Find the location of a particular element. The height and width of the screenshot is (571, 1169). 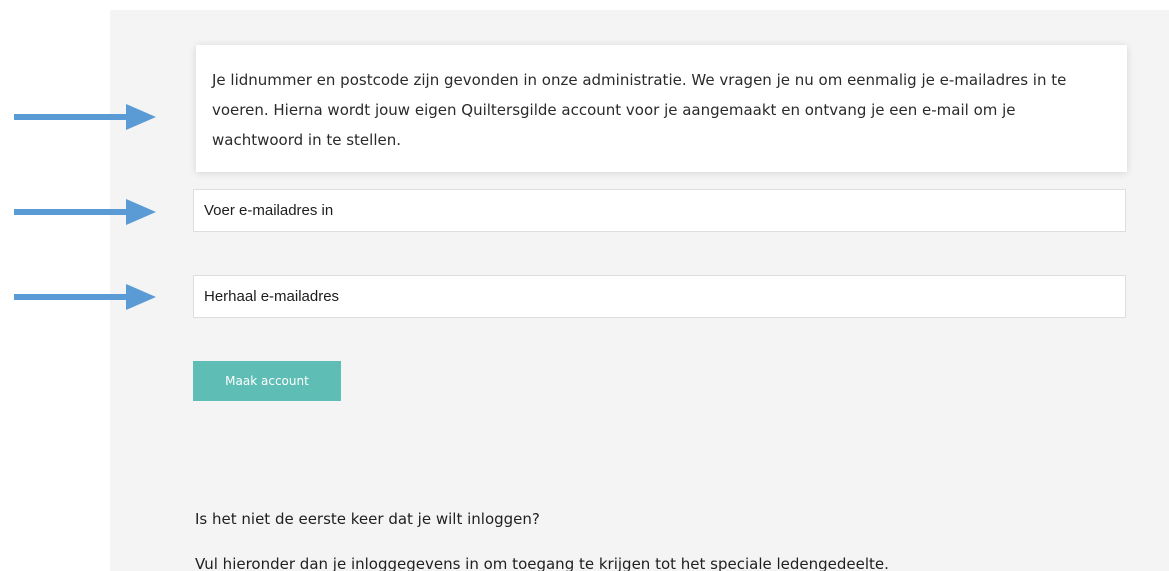

create-account-button: Maak account is located at coordinates (267, 381).